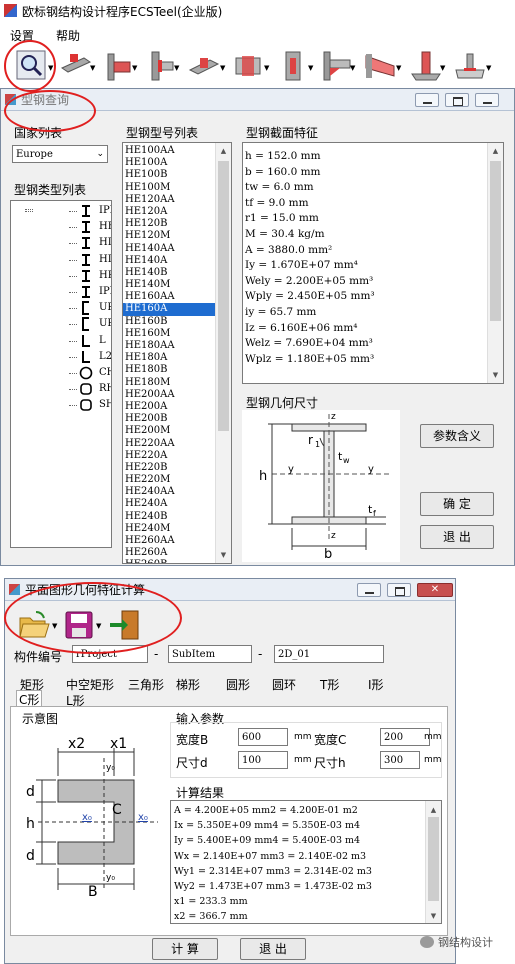 This screenshot has height=964, width=515. I want to click on parameter-meaning-button: 参数含义, so click(457, 436).